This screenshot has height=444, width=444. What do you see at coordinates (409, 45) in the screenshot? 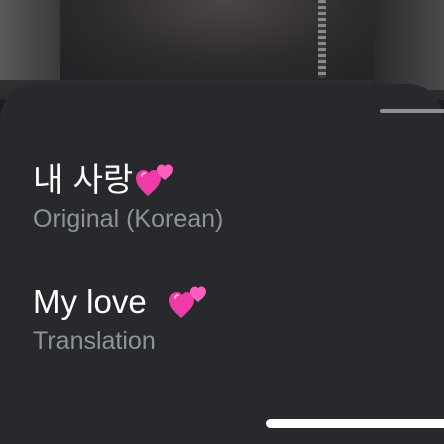
I see `photo-right-area` at bounding box center [409, 45].